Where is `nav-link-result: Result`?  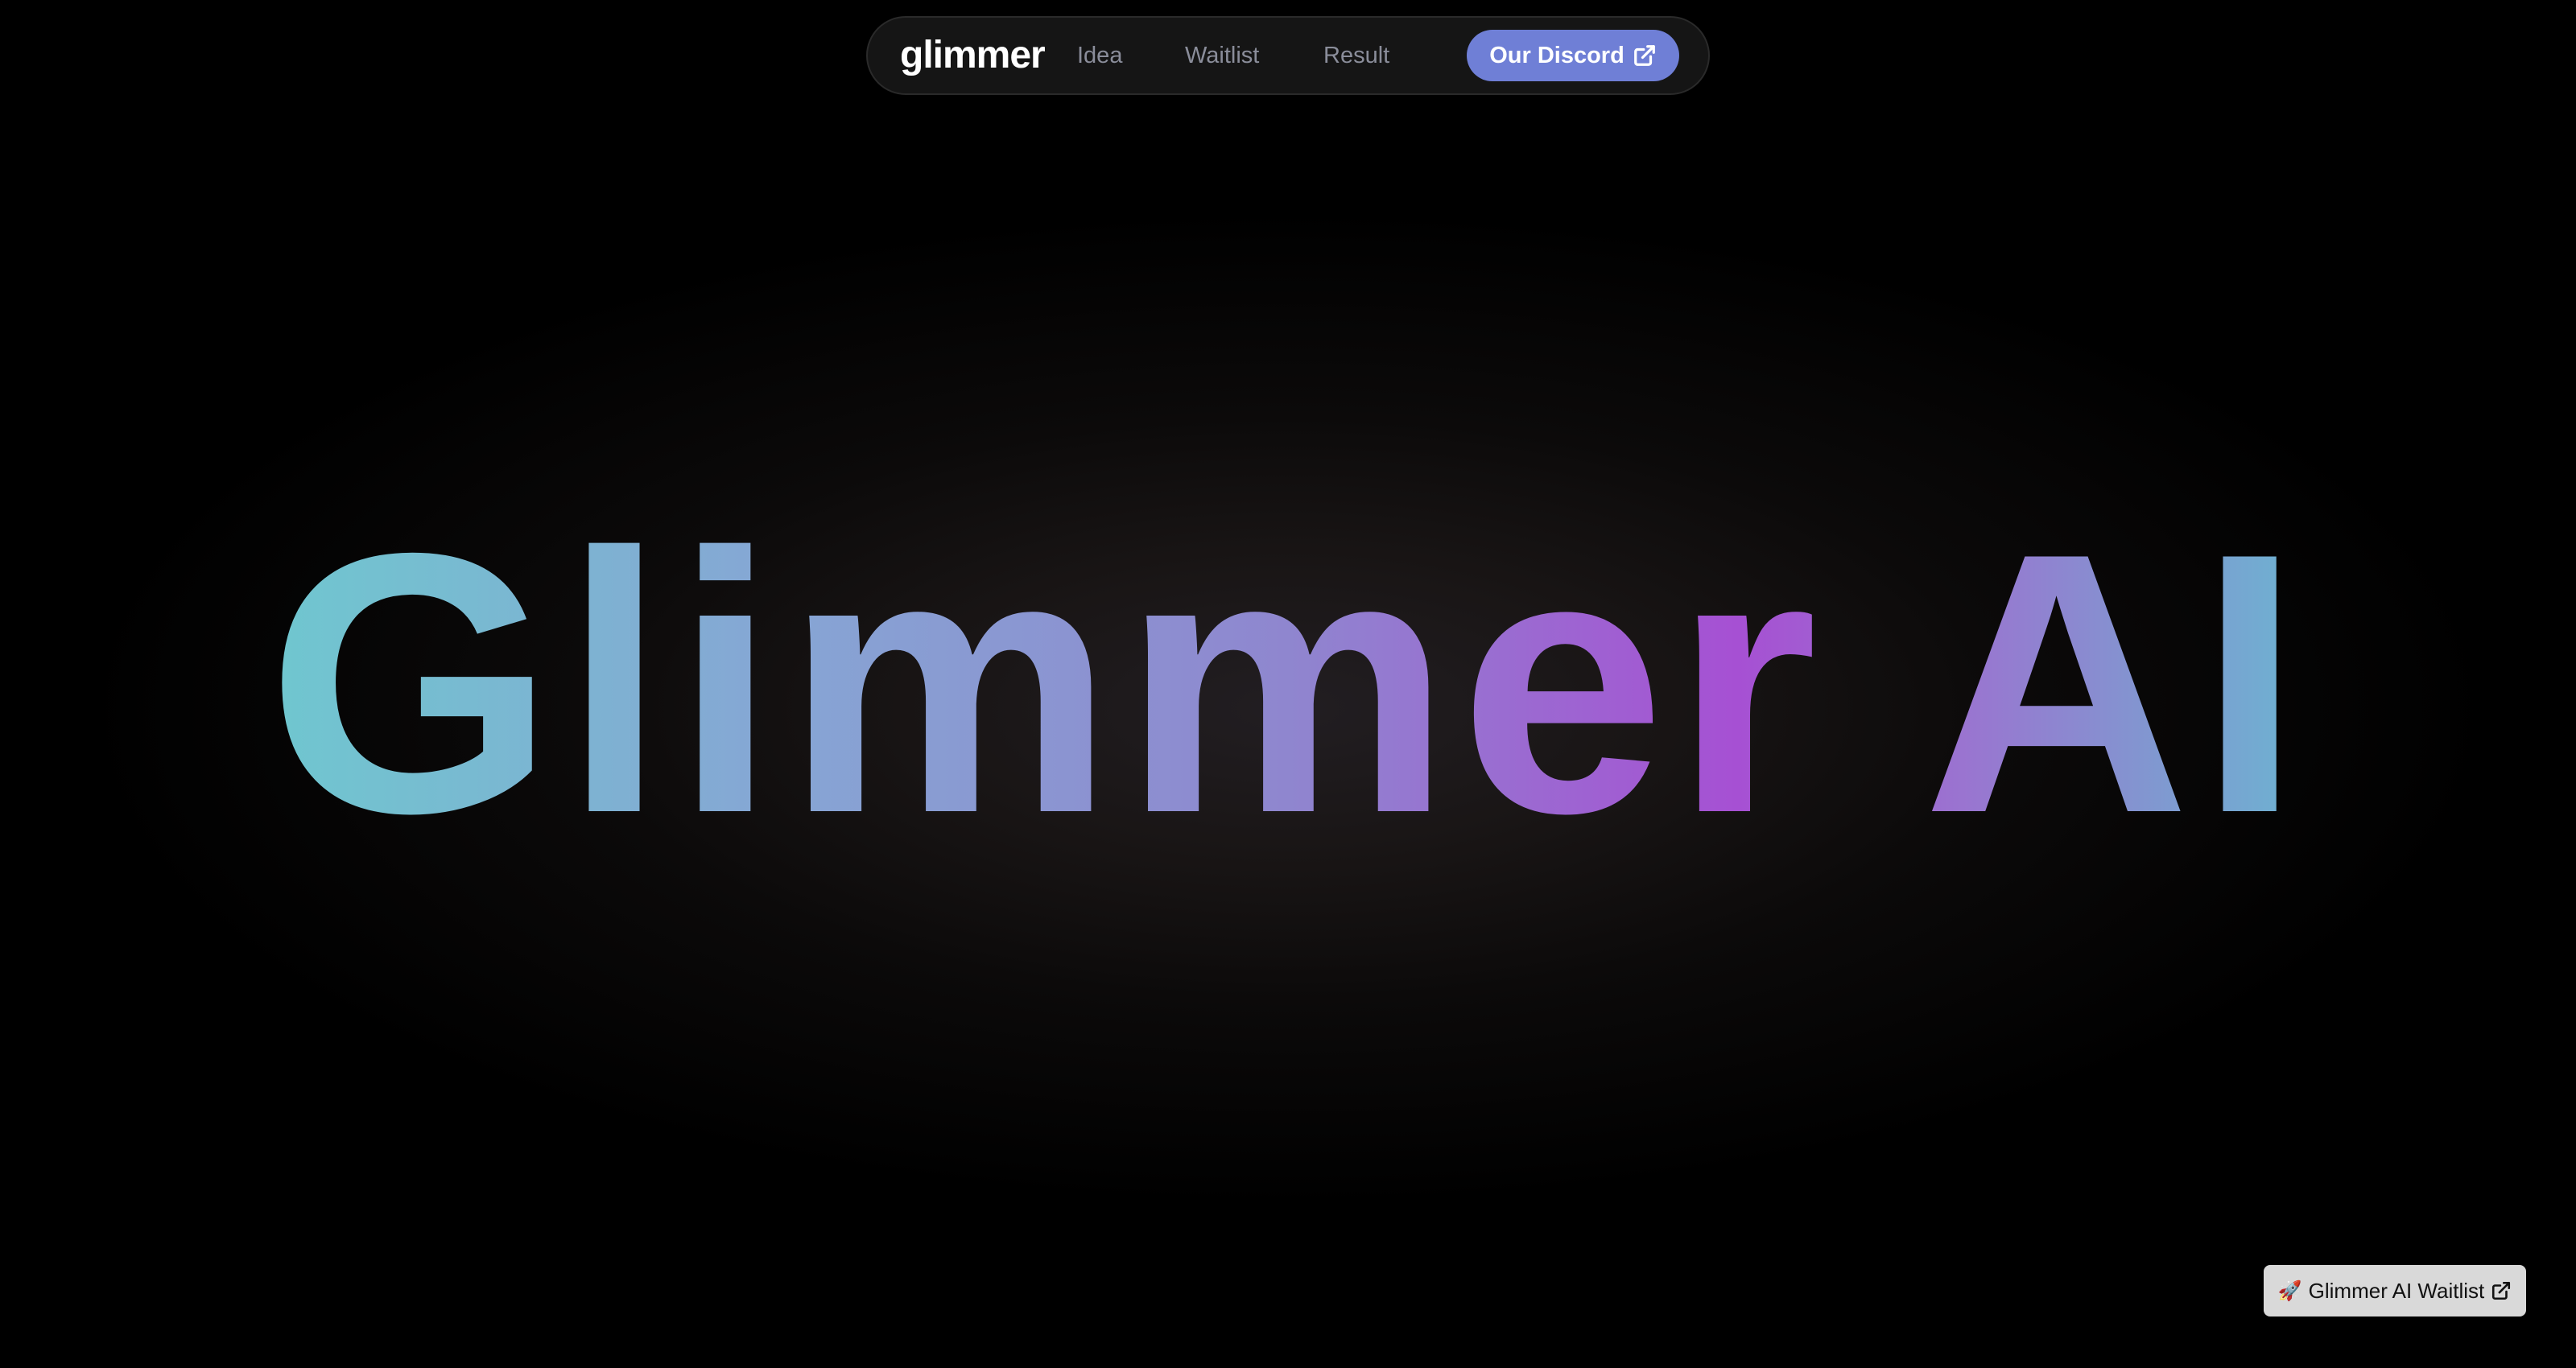
nav-link-result: Result is located at coordinates (1356, 56).